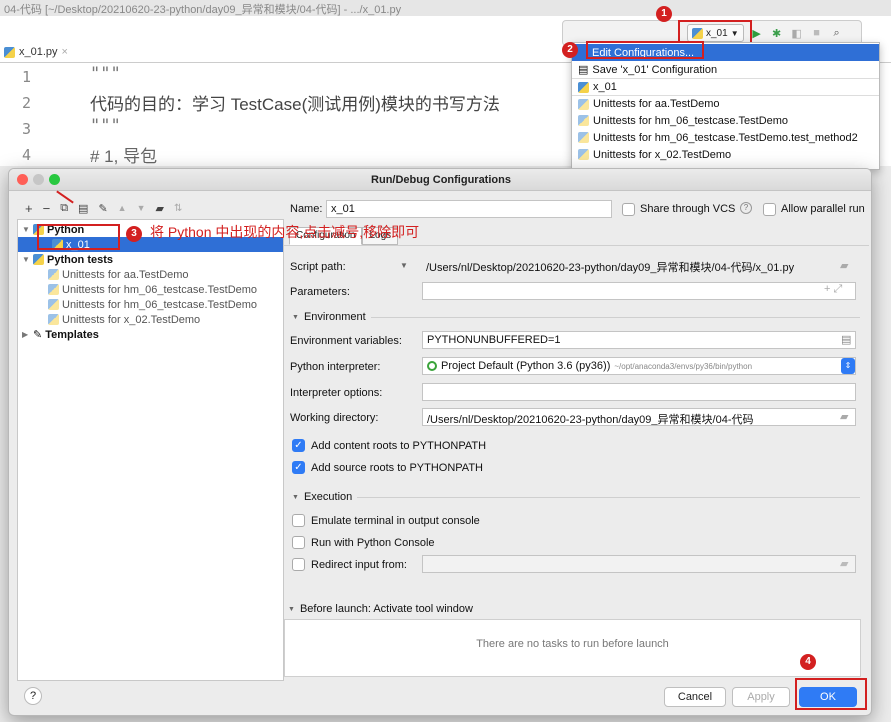 Image resolution: width=891 pixels, height=722 pixels. I want to click on close-tab-icon: ×, so click(65, 52).